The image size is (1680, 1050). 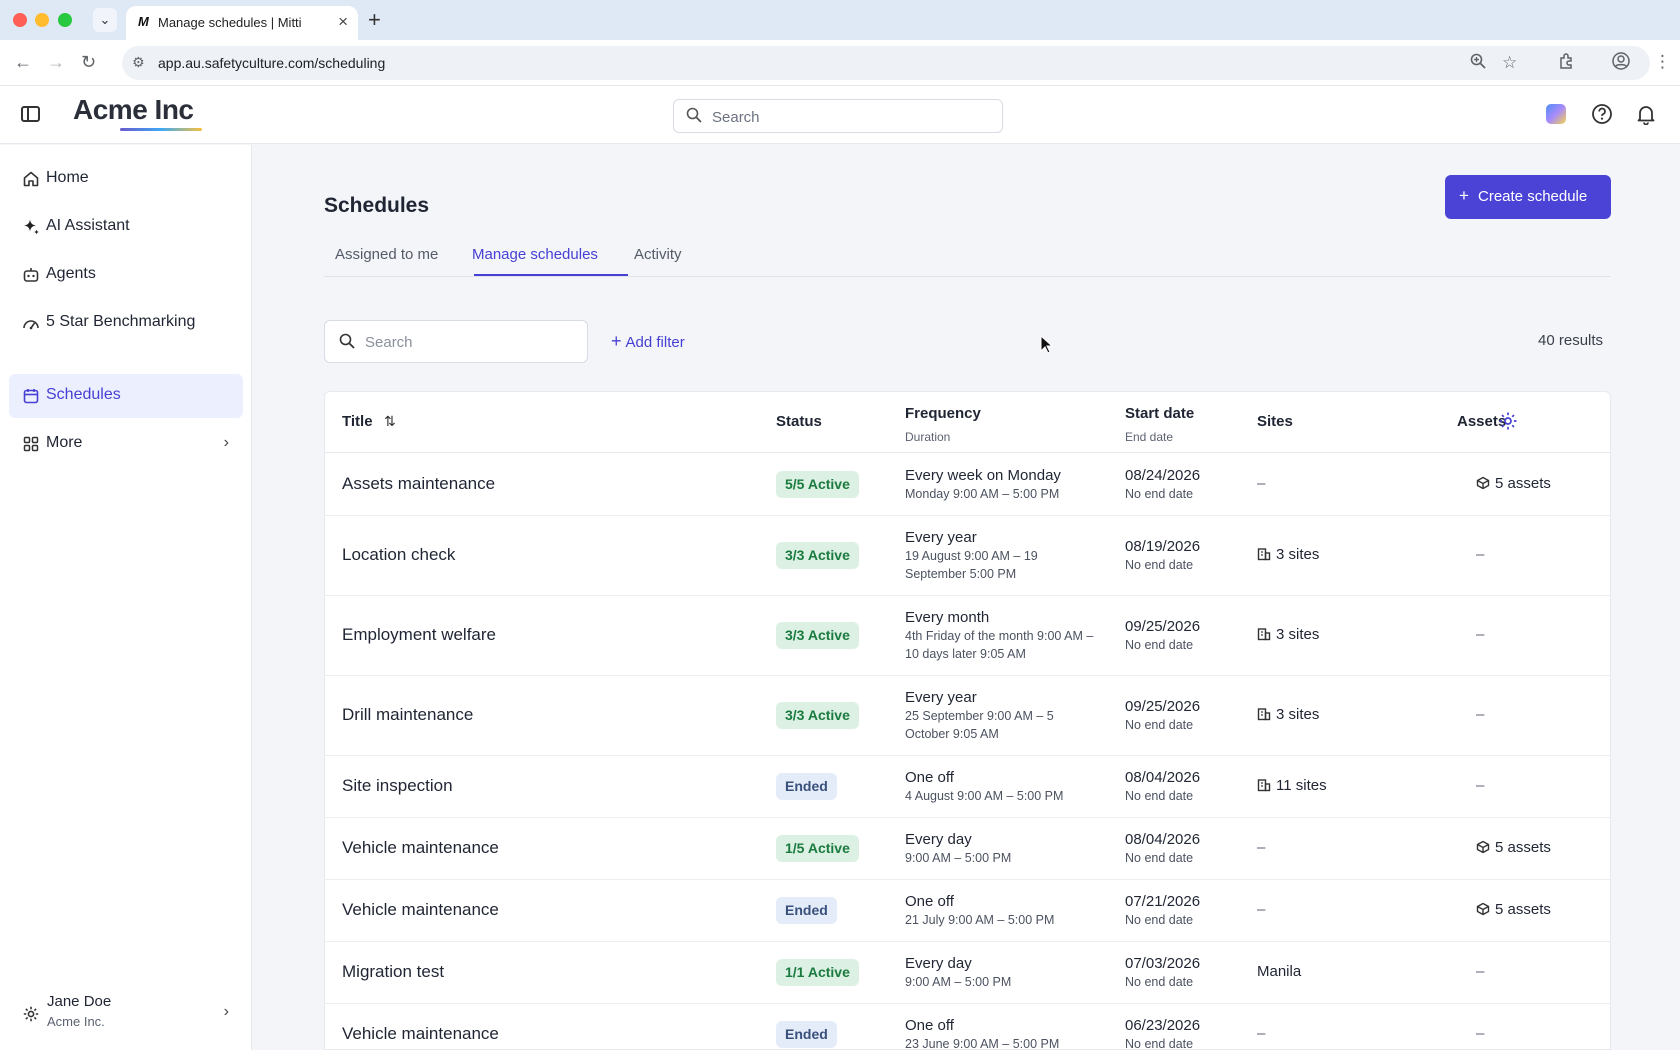 I want to click on zoom-icon, so click(x=1478, y=63).